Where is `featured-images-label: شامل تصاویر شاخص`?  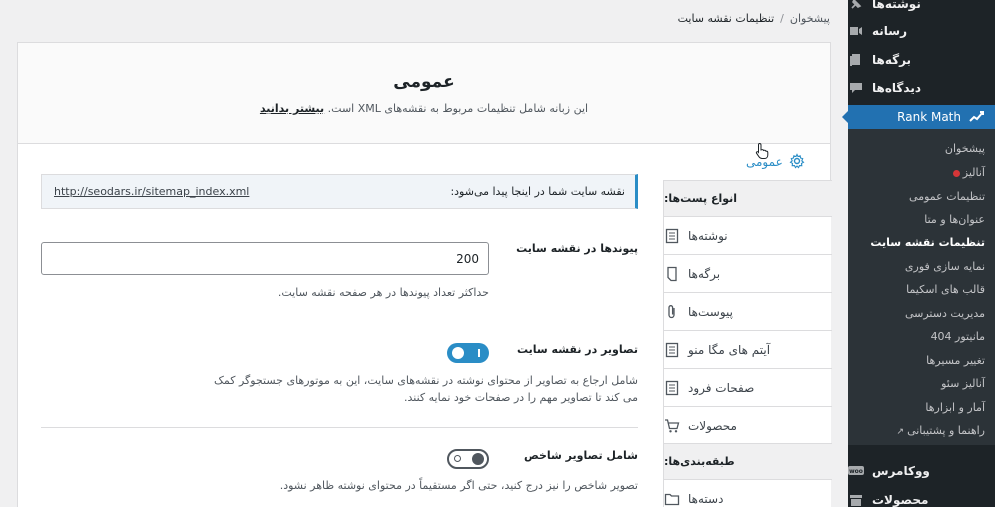 featured-images-label: شامل تصاویر شاخص is located at coordinates (580, 455).